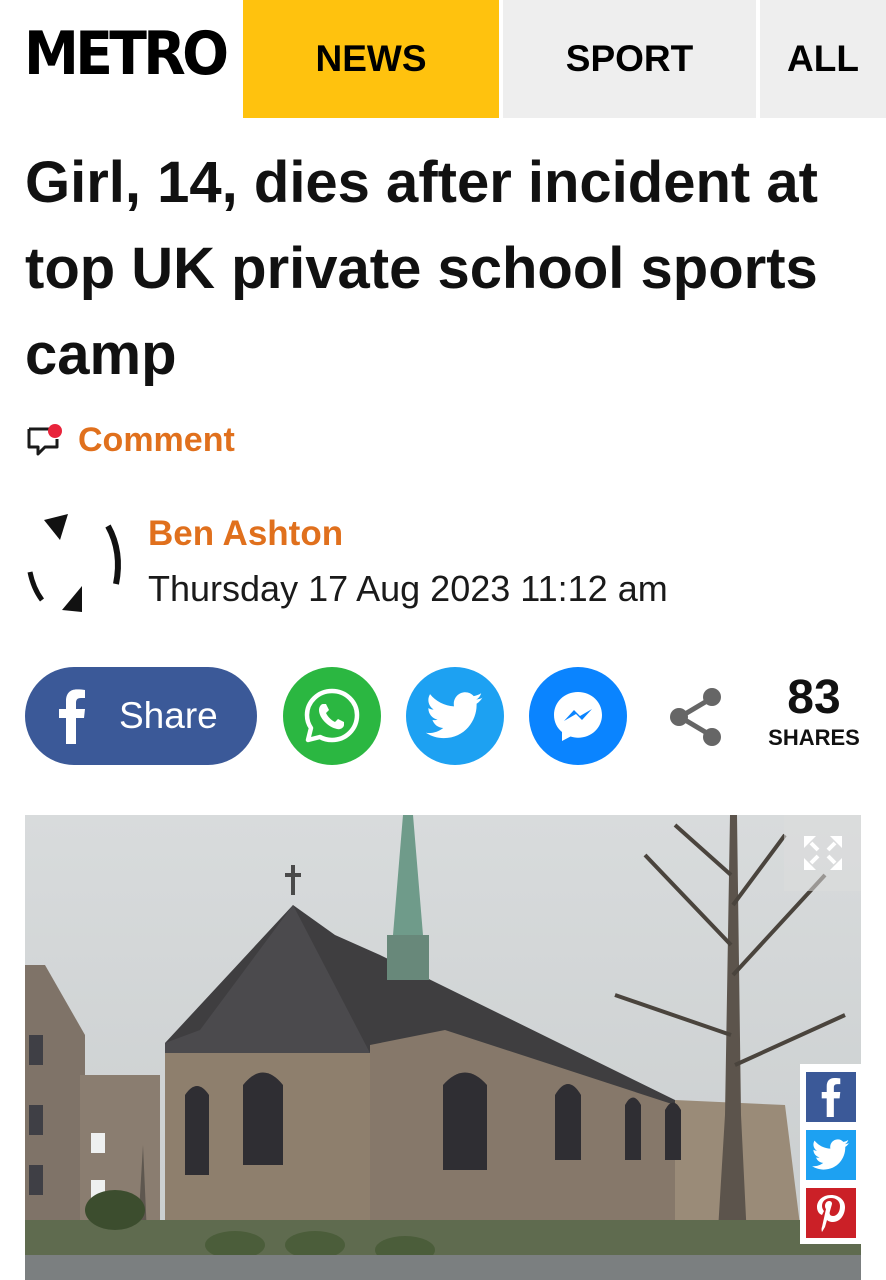 The width and height of the screenshot is (886, 1280). Describe the element at coordinates (814, 697) in the screenshot. I see `share-count: 83` at that location.